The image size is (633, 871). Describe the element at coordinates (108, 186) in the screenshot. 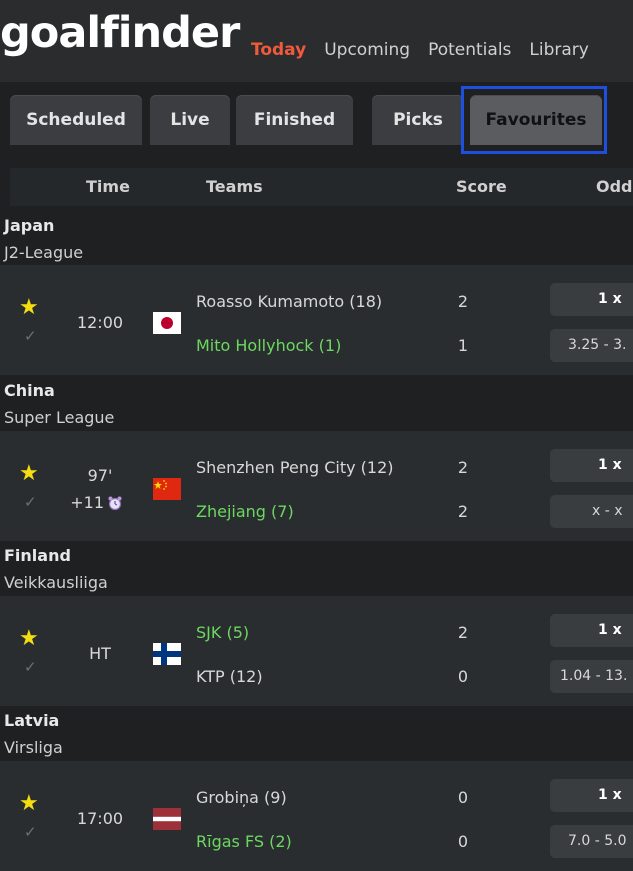

I see `column-time: Time` at that location.